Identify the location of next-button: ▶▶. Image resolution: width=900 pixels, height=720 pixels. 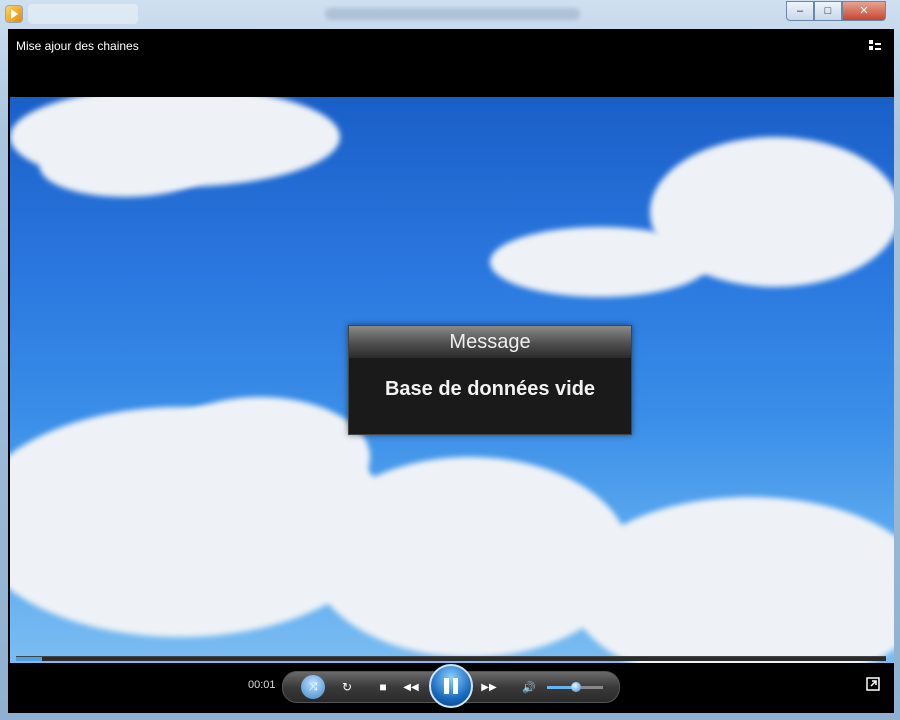
(489, 687).